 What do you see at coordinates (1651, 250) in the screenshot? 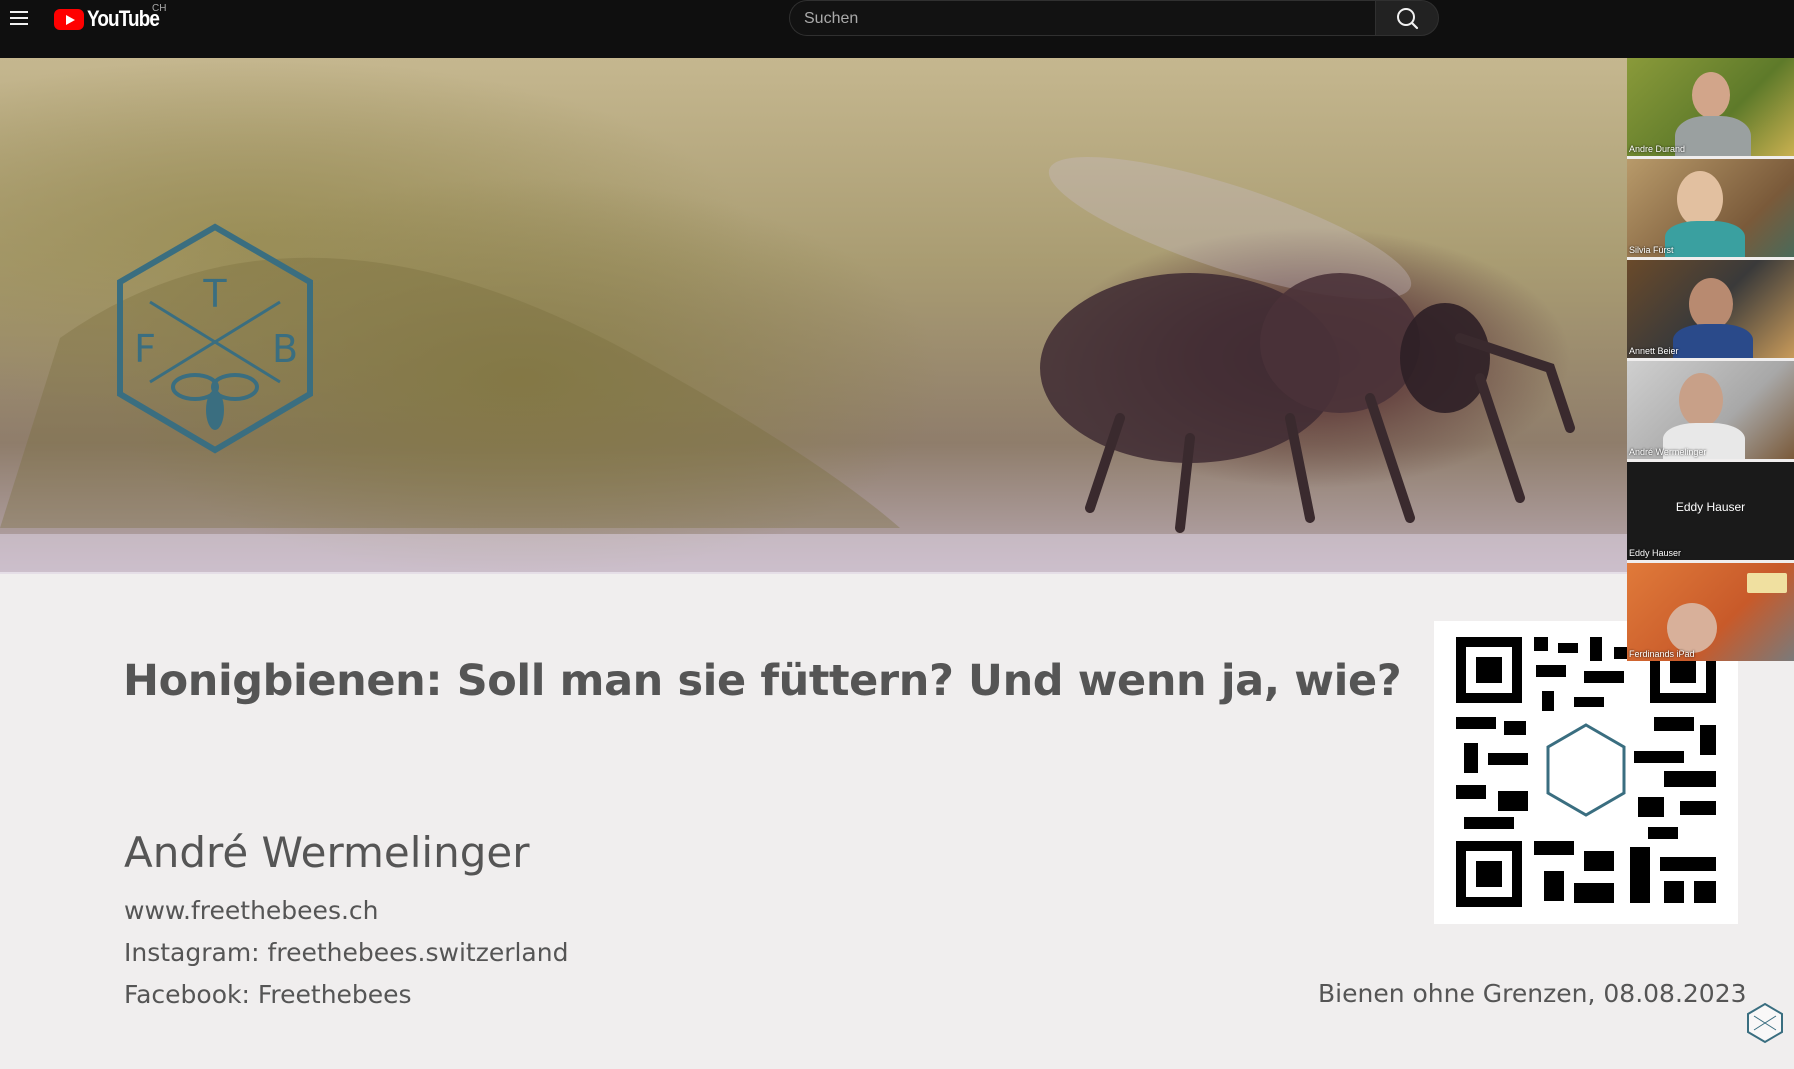
I see `participant-name: Silvia Fürst` at bounding box center [1651, 250].